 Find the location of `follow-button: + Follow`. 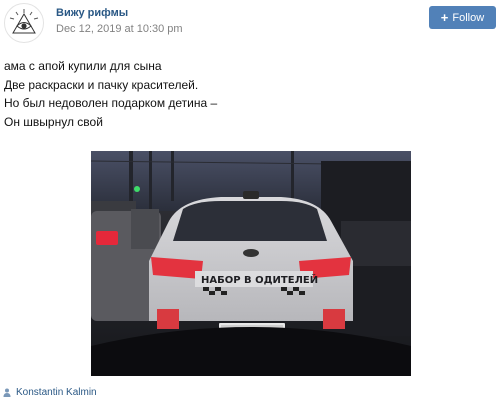

follow-button: + Follow is located at coordinates (462, 17).